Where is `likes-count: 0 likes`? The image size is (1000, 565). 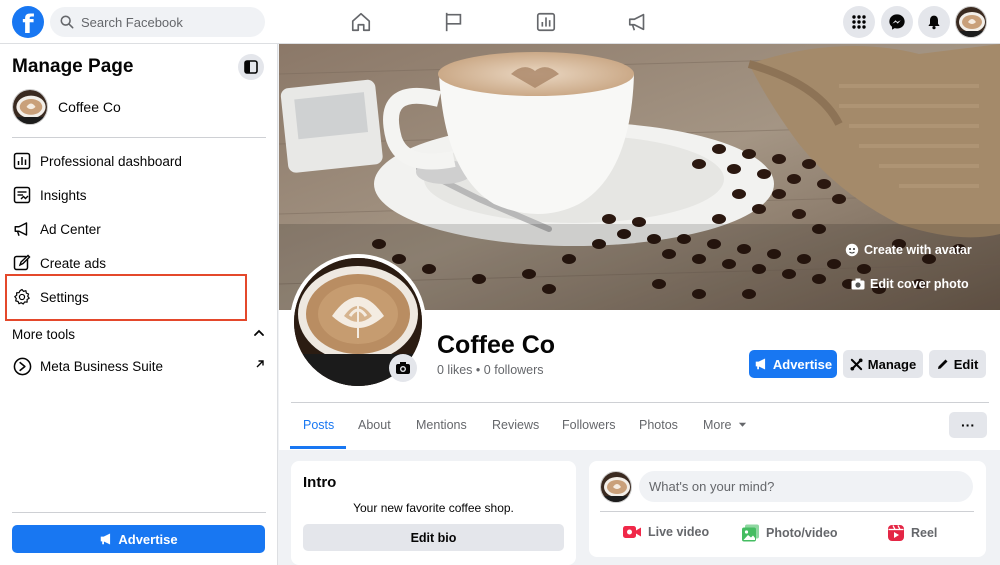 likes-count: 0 likes is located at coordinates (454, 370).